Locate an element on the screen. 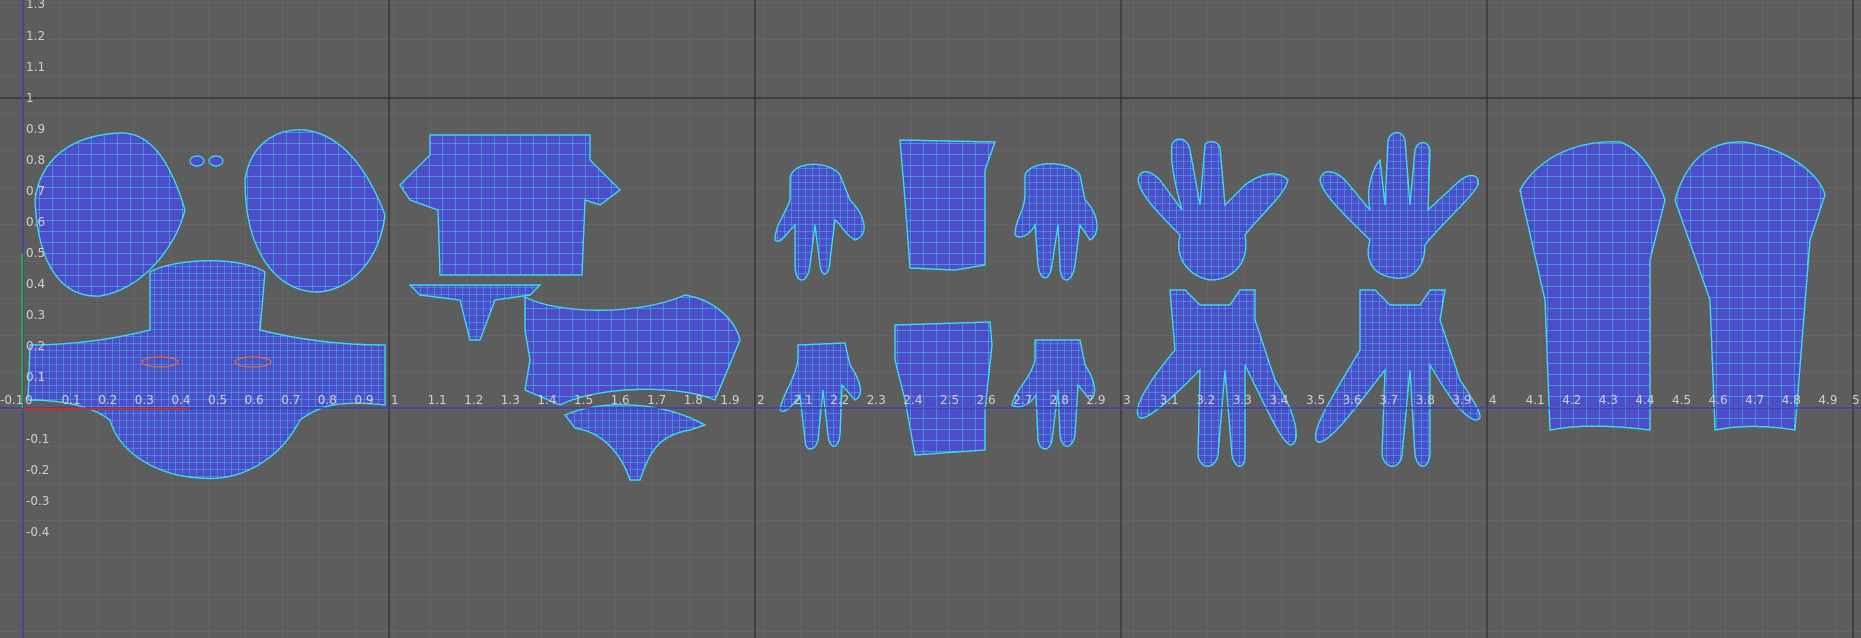  u-tick-label: 2.1 is located at coordinates (803, 400).